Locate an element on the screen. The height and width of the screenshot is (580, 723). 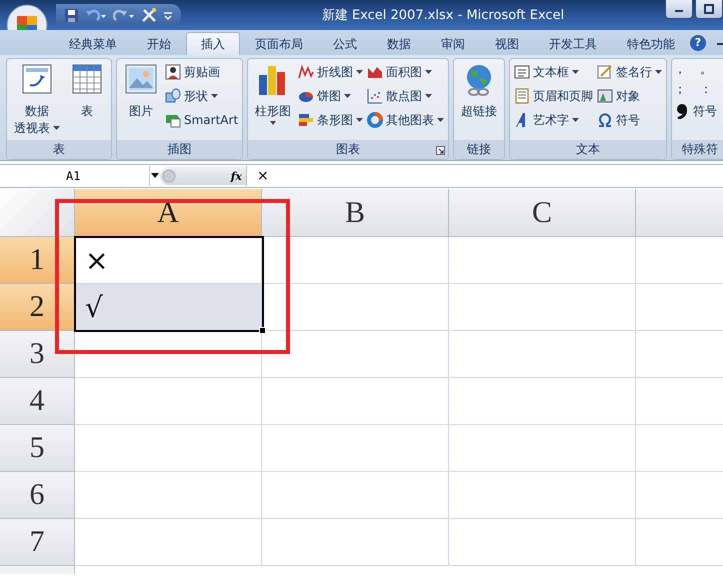
group-label: 特殊符 is located at coordinates (697, 149).